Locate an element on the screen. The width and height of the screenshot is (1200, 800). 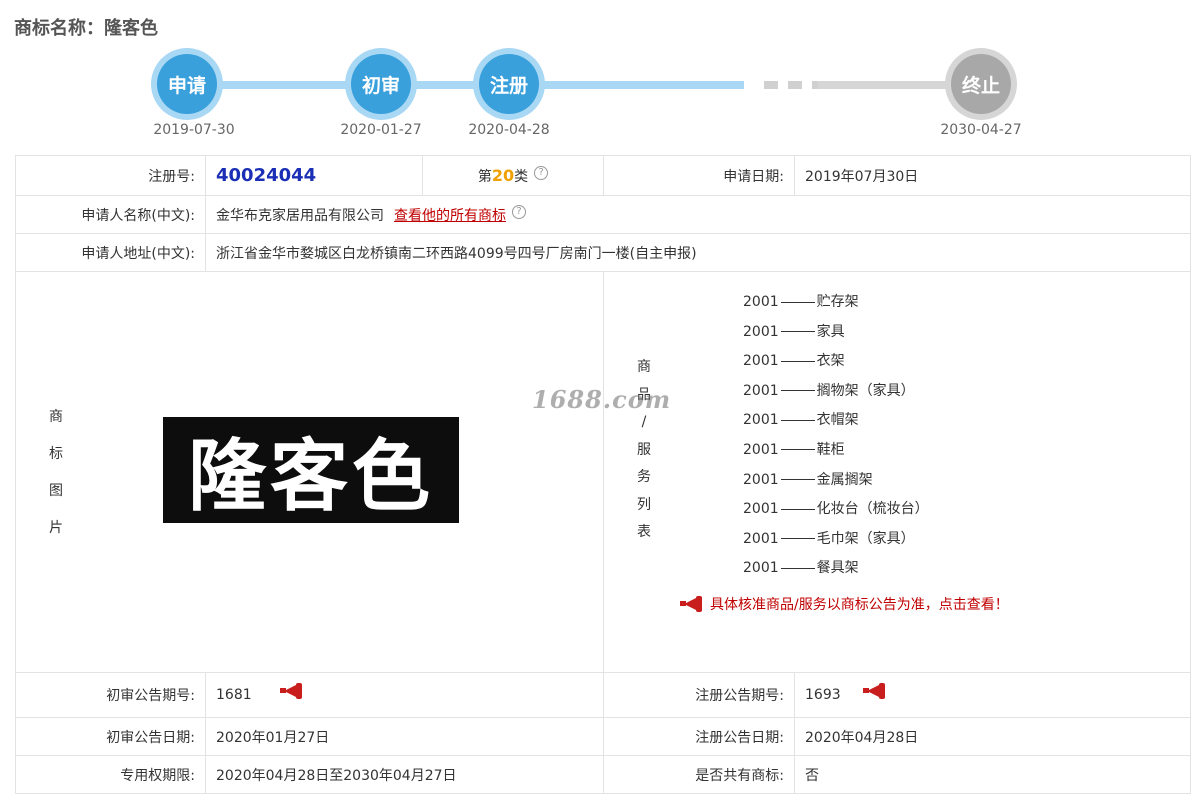
reg-pub-no-cell: 1693 is located at coordinates (992, 695).